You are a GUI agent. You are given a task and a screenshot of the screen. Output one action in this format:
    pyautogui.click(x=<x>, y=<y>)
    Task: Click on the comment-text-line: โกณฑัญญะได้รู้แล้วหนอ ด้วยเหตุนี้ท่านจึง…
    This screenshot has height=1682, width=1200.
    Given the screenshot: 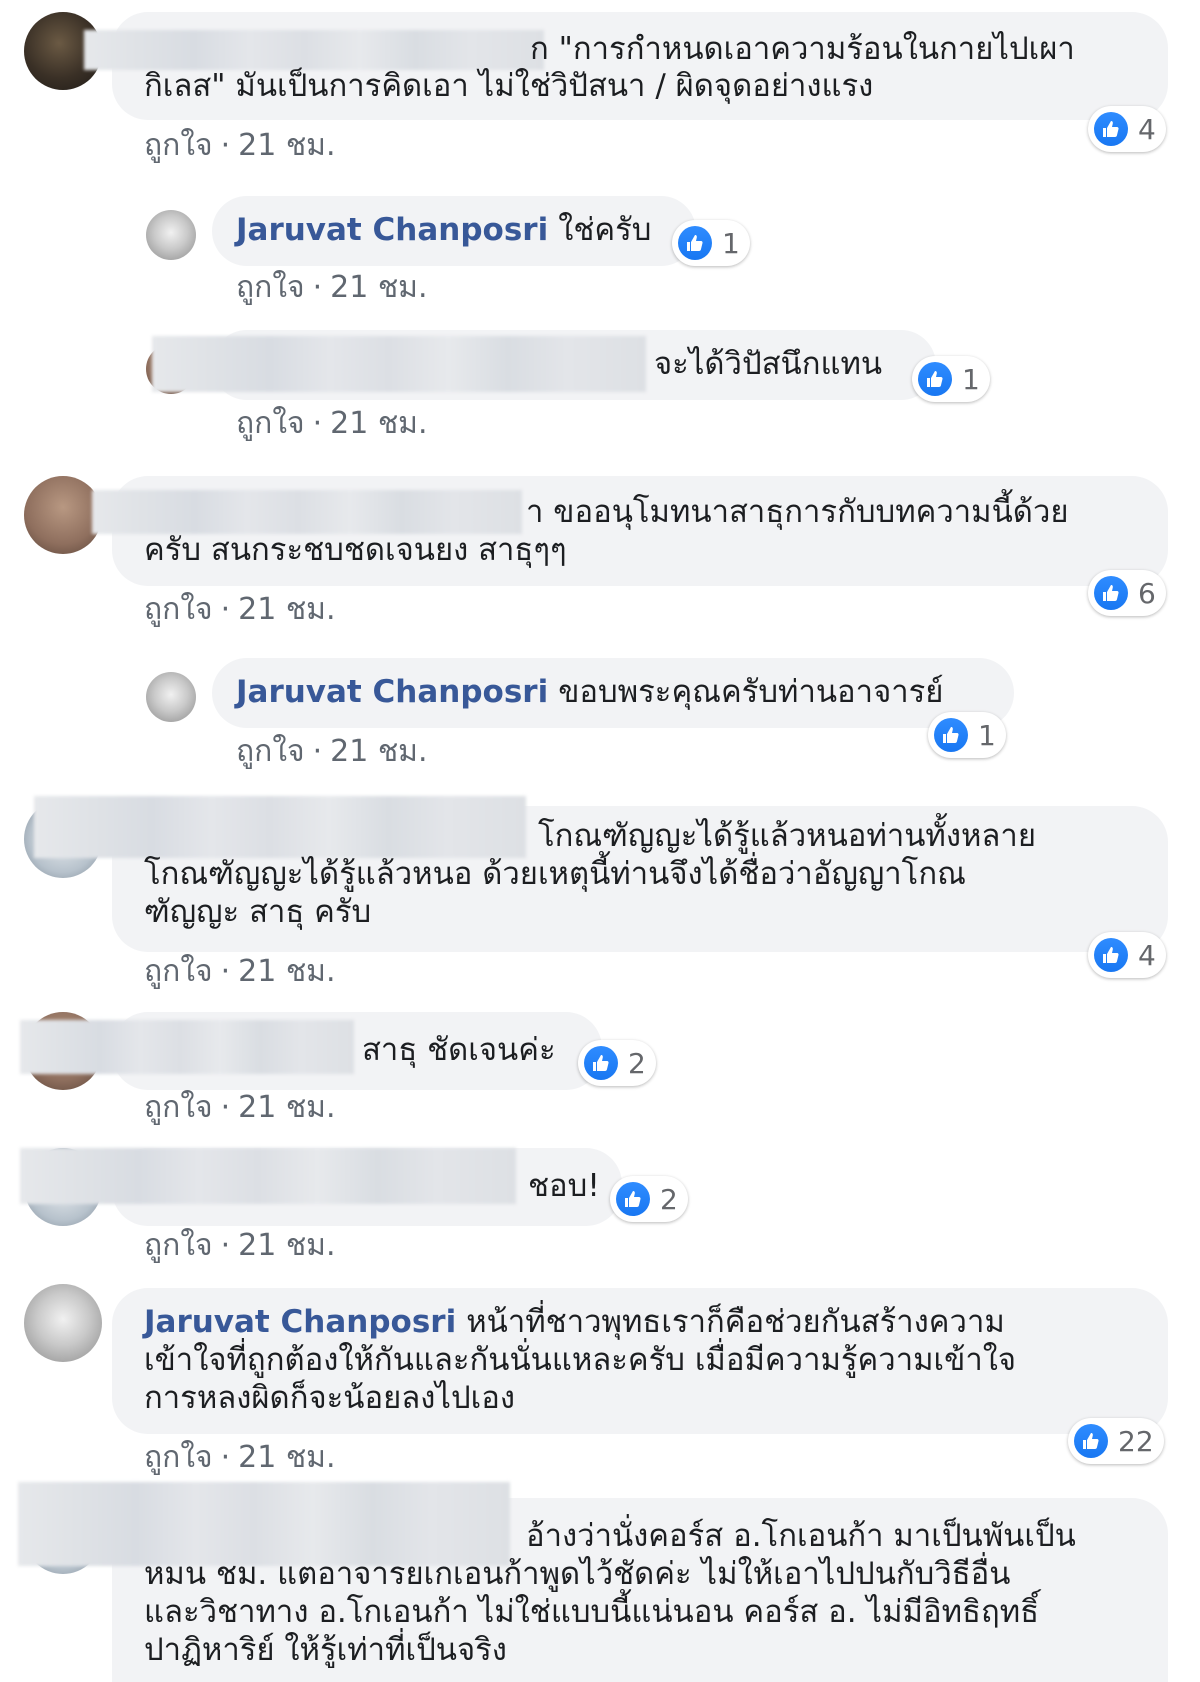 What is the action you would take?
    pyautogui.click(x=555, y=874)
    